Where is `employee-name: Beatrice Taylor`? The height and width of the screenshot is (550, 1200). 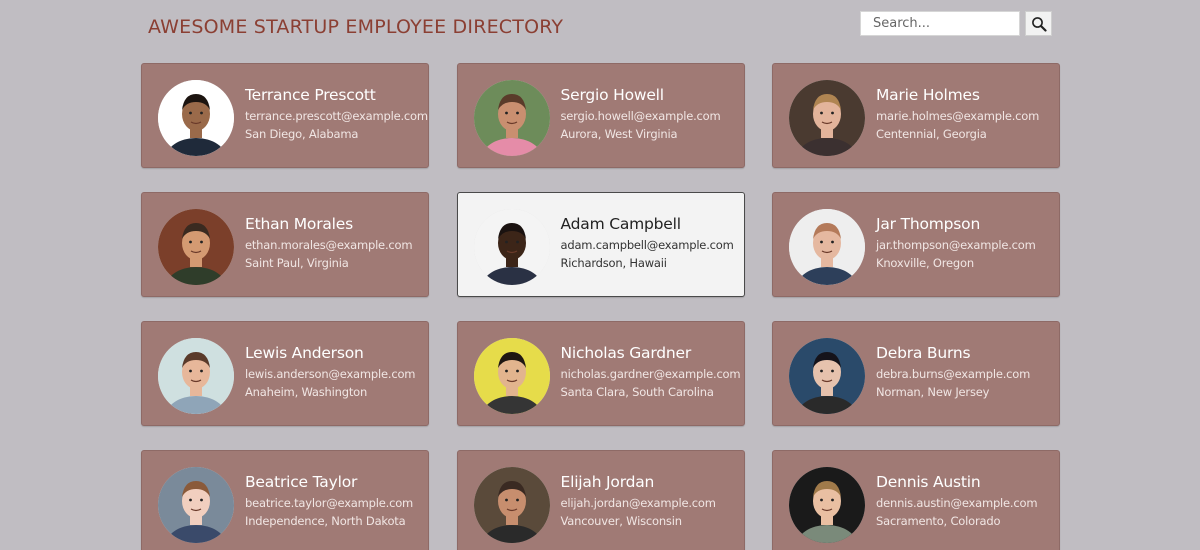 employee-name: Beatrice Taylor is located at coordinates (301, 482).